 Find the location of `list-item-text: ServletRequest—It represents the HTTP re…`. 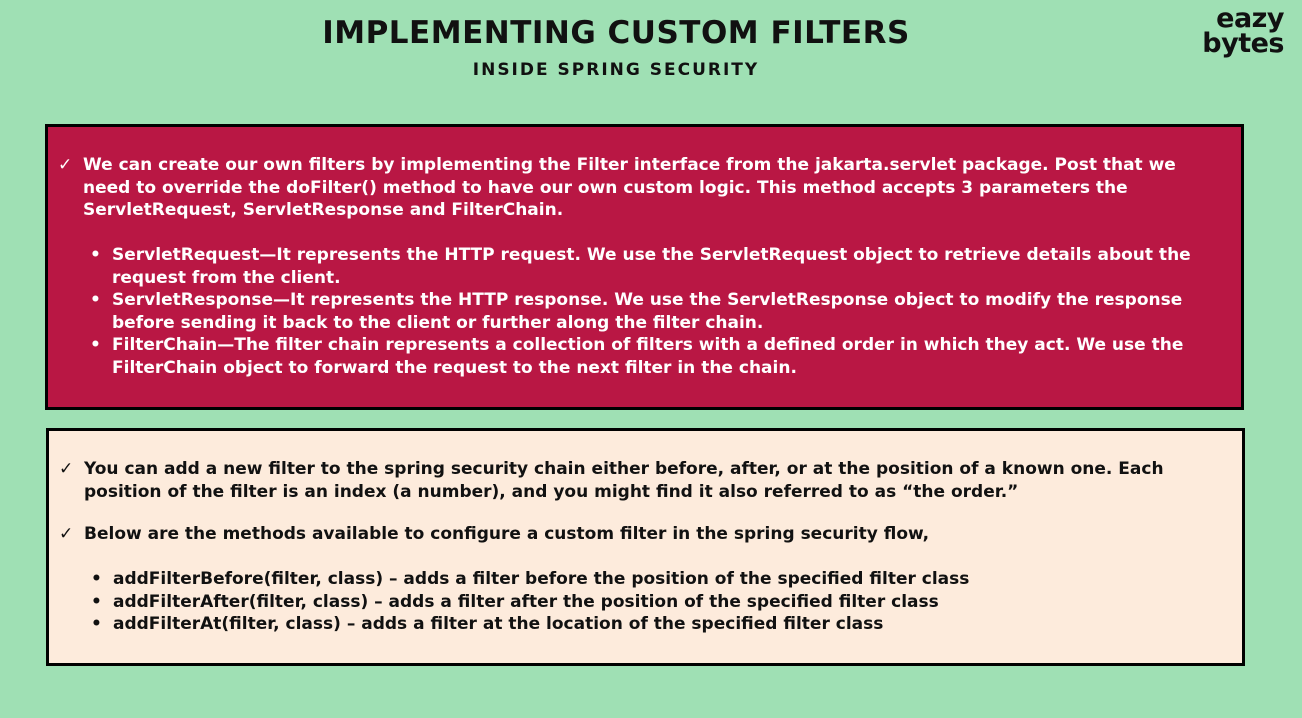

list-item-text: ServletRequest—It represents the HTTP re… is located at coordinates (651, 266).